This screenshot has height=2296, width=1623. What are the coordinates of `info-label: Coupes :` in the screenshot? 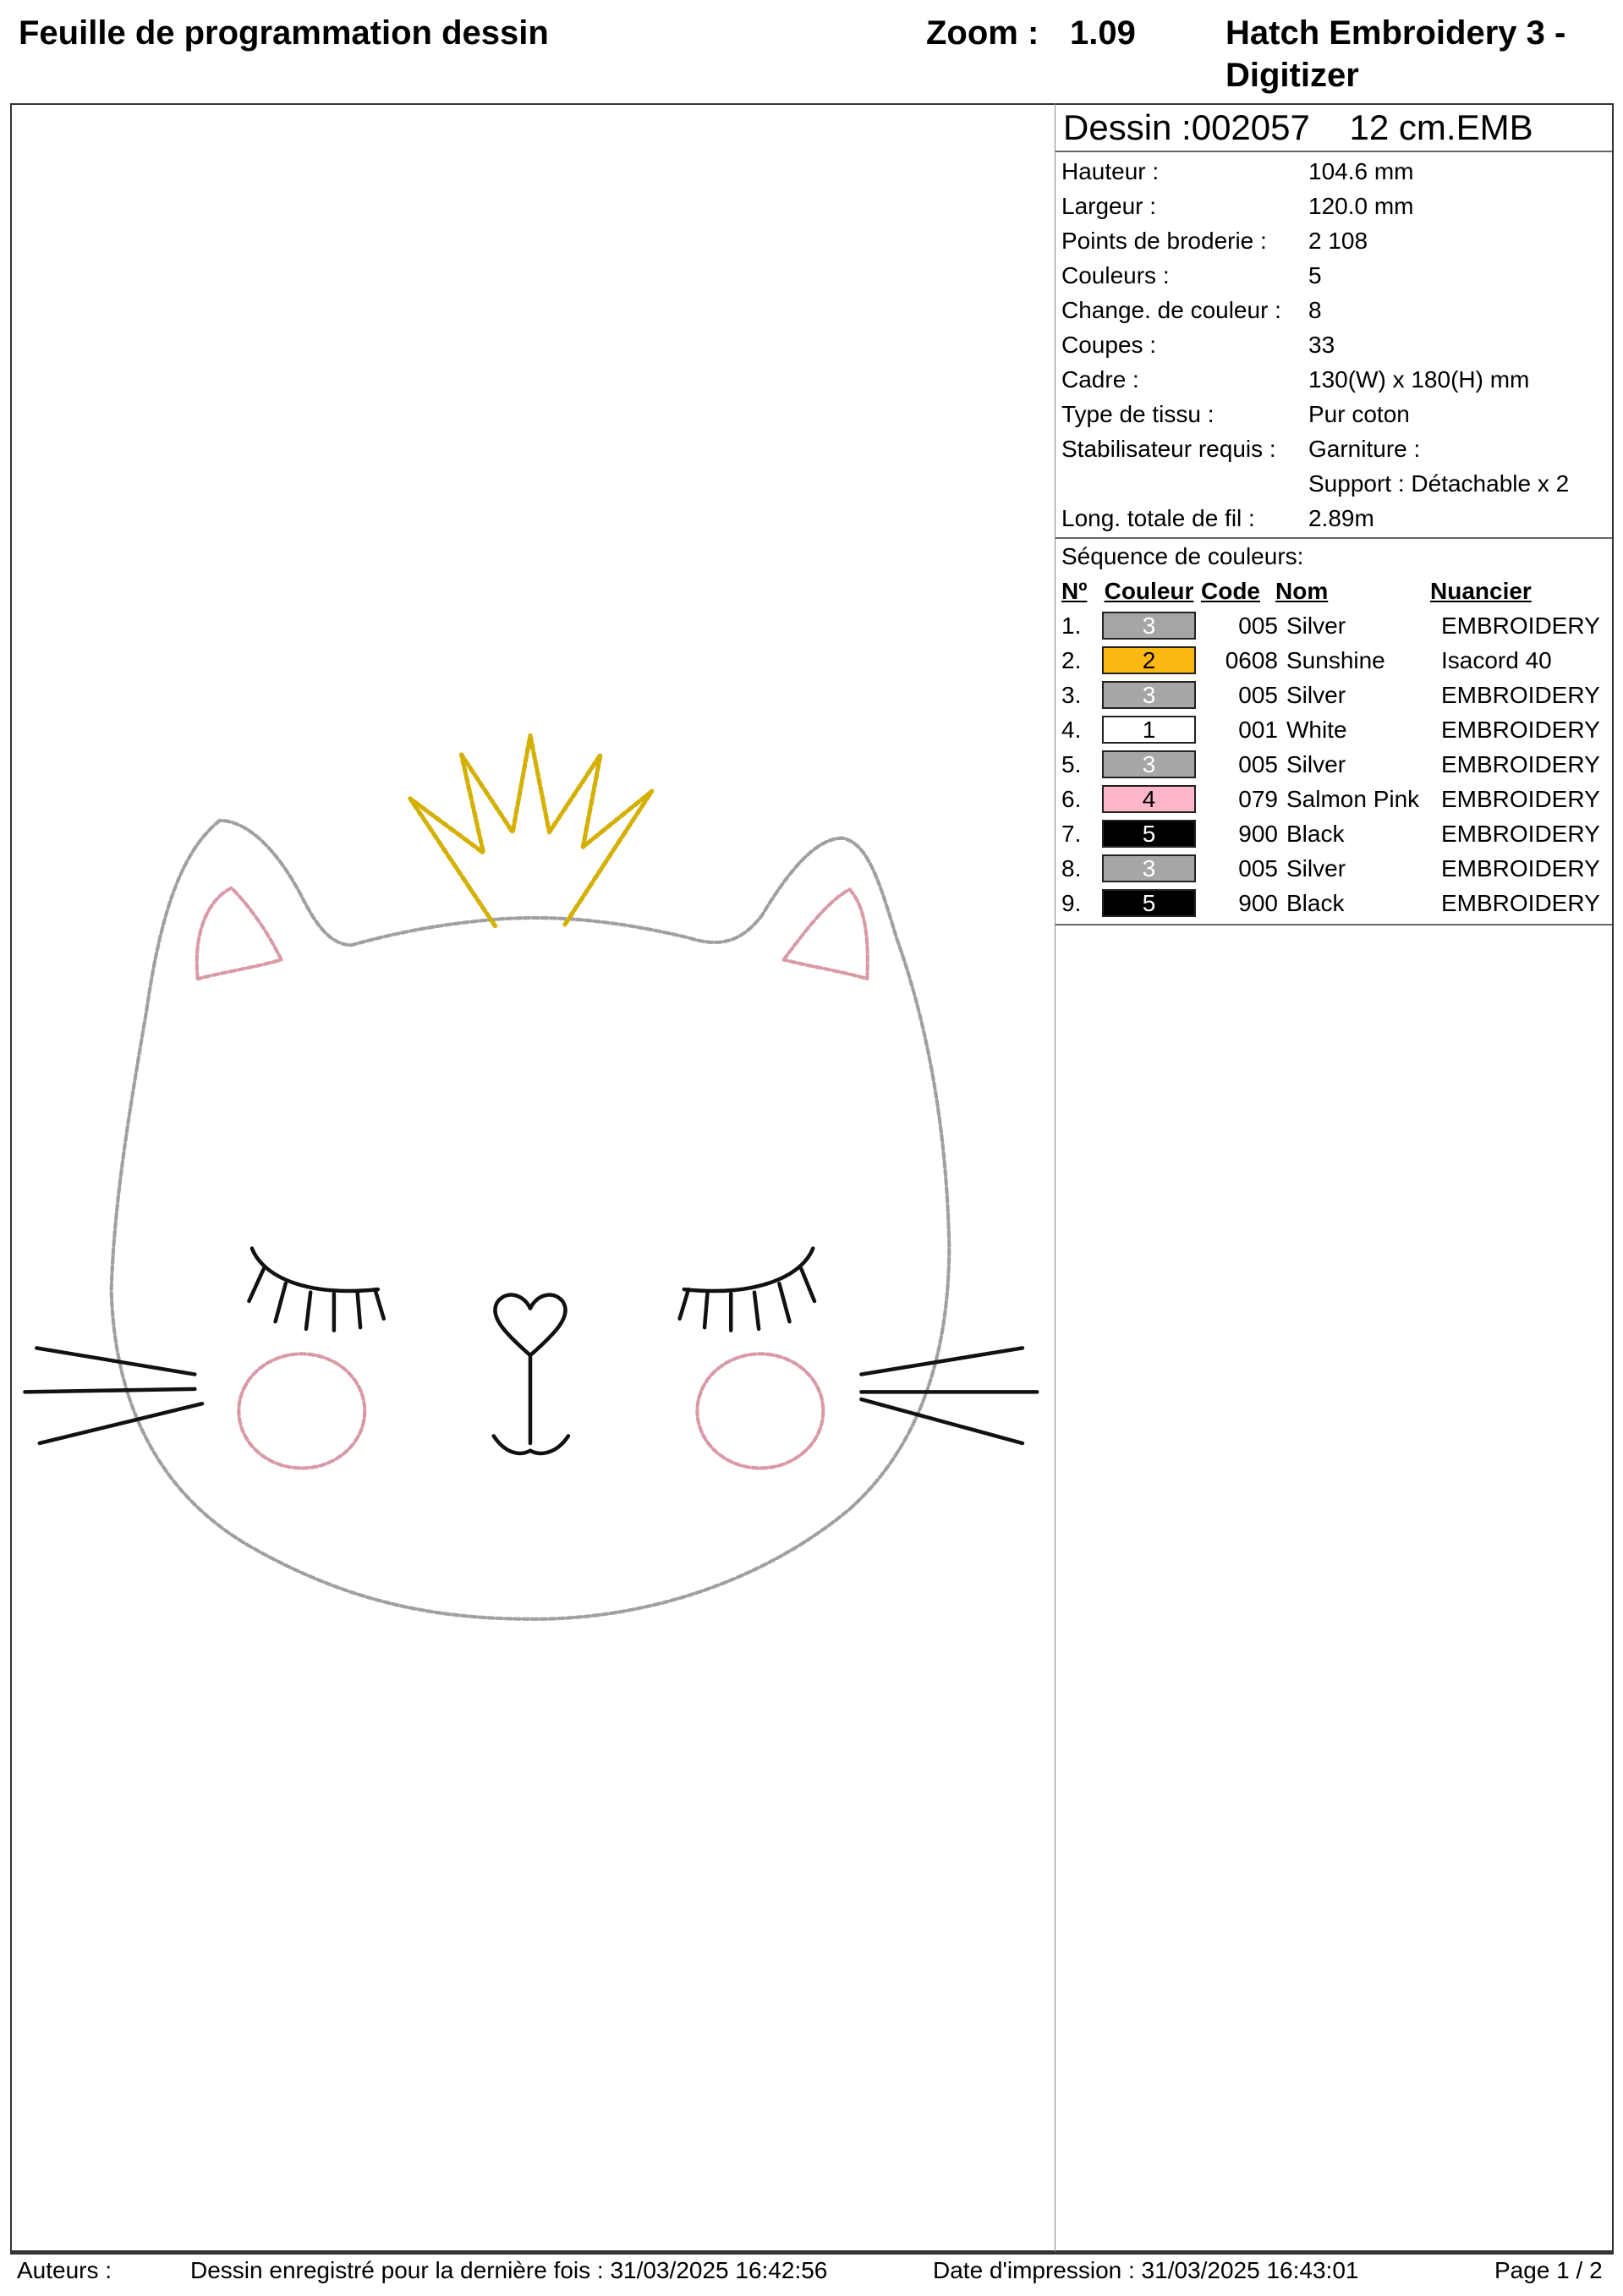 It's located at (1109, 345).